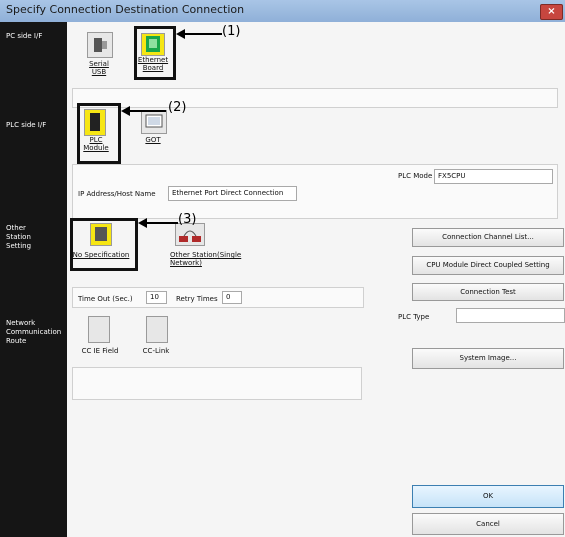  I want to click on ip-address-field: Ethernet Port Direct Connection, so click(232, 193).